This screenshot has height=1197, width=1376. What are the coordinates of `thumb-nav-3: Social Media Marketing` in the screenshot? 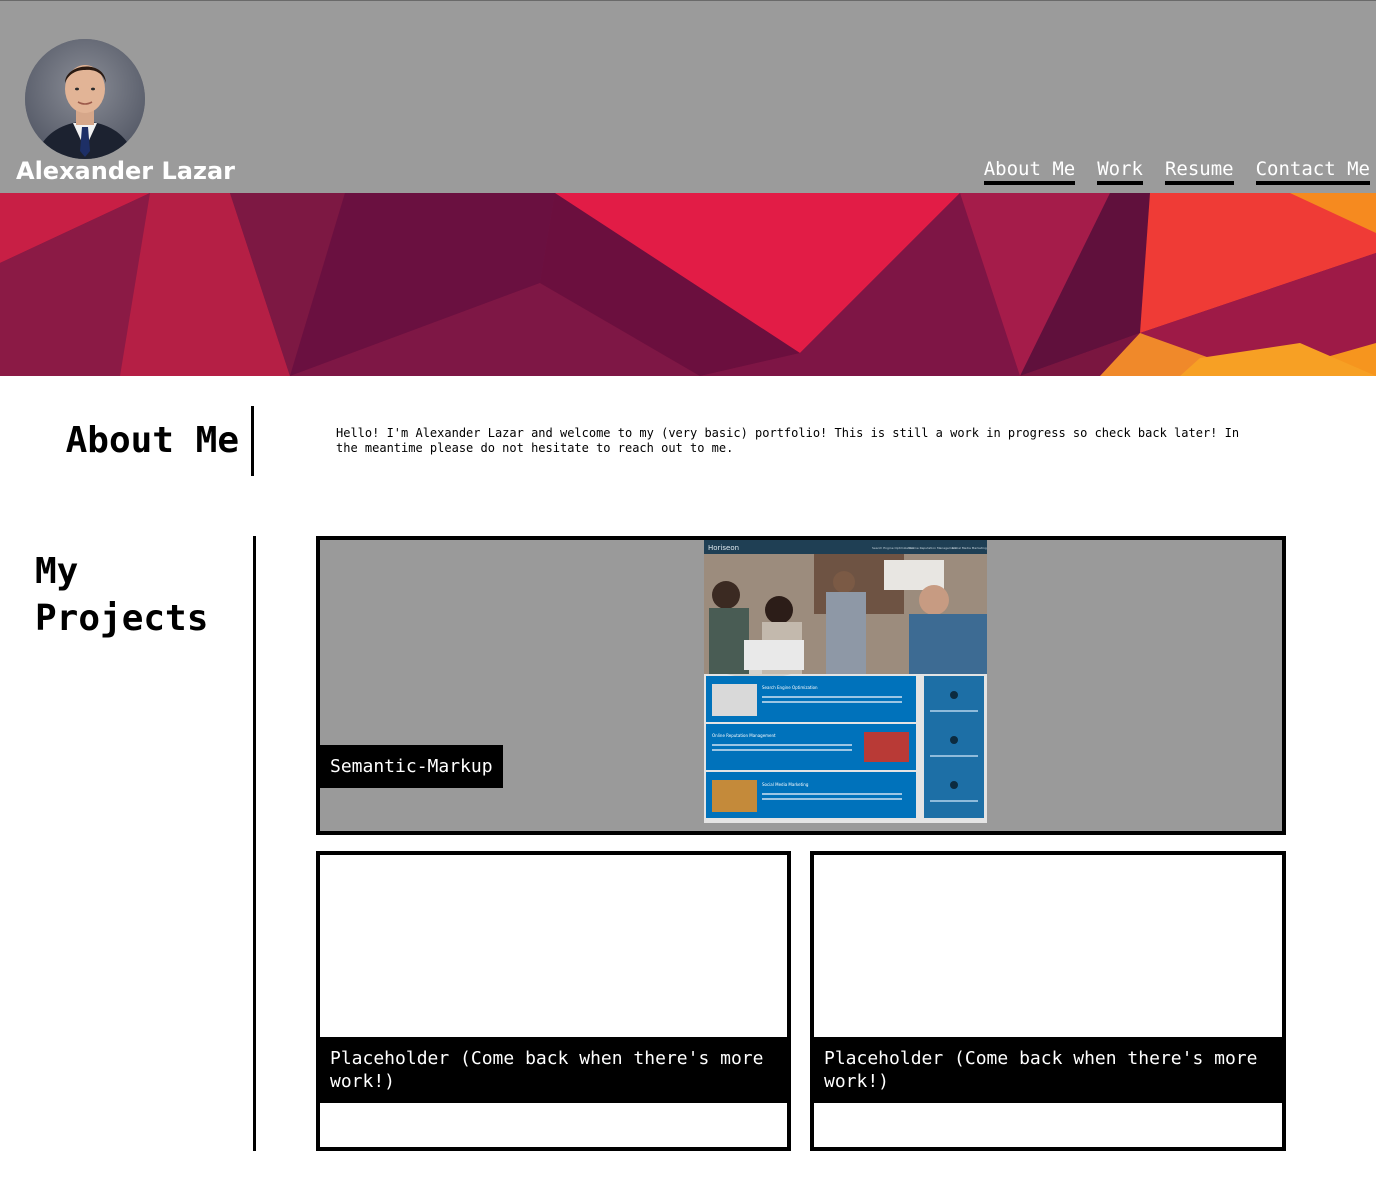 It's located at (969, 548).